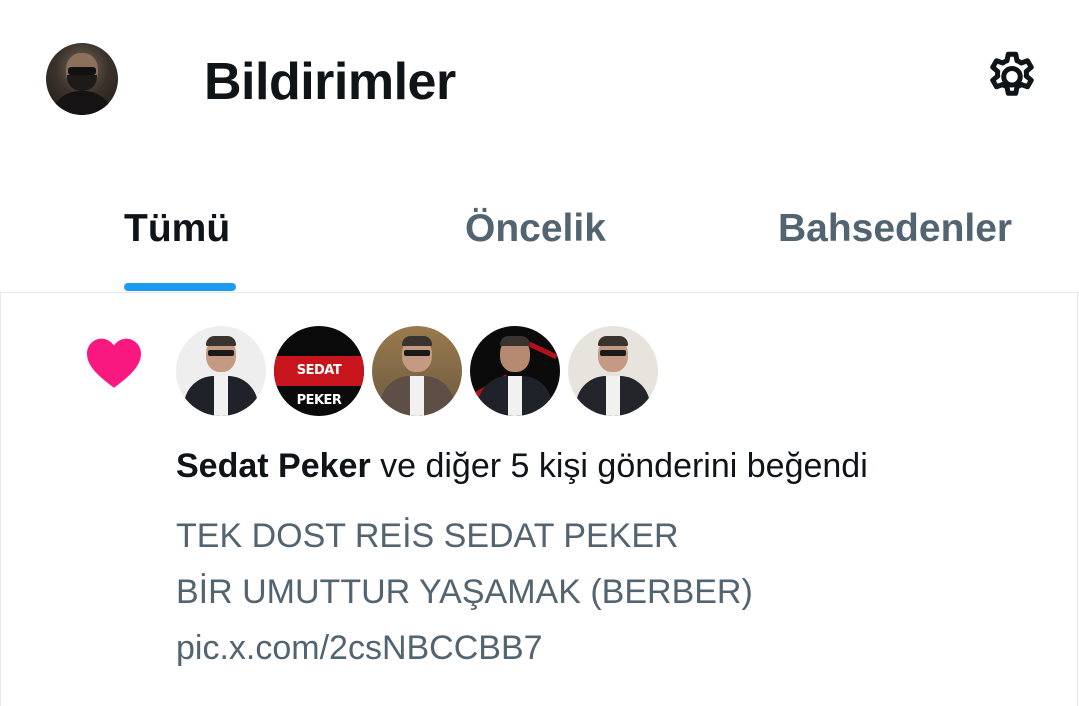 The image size is (1079, 706). What do you see at coordinates (427, 536) in the screenshot?
I see `tweet-line: TEK DOST REİS SEDAT PEKER` at bounding box center [427, 536].